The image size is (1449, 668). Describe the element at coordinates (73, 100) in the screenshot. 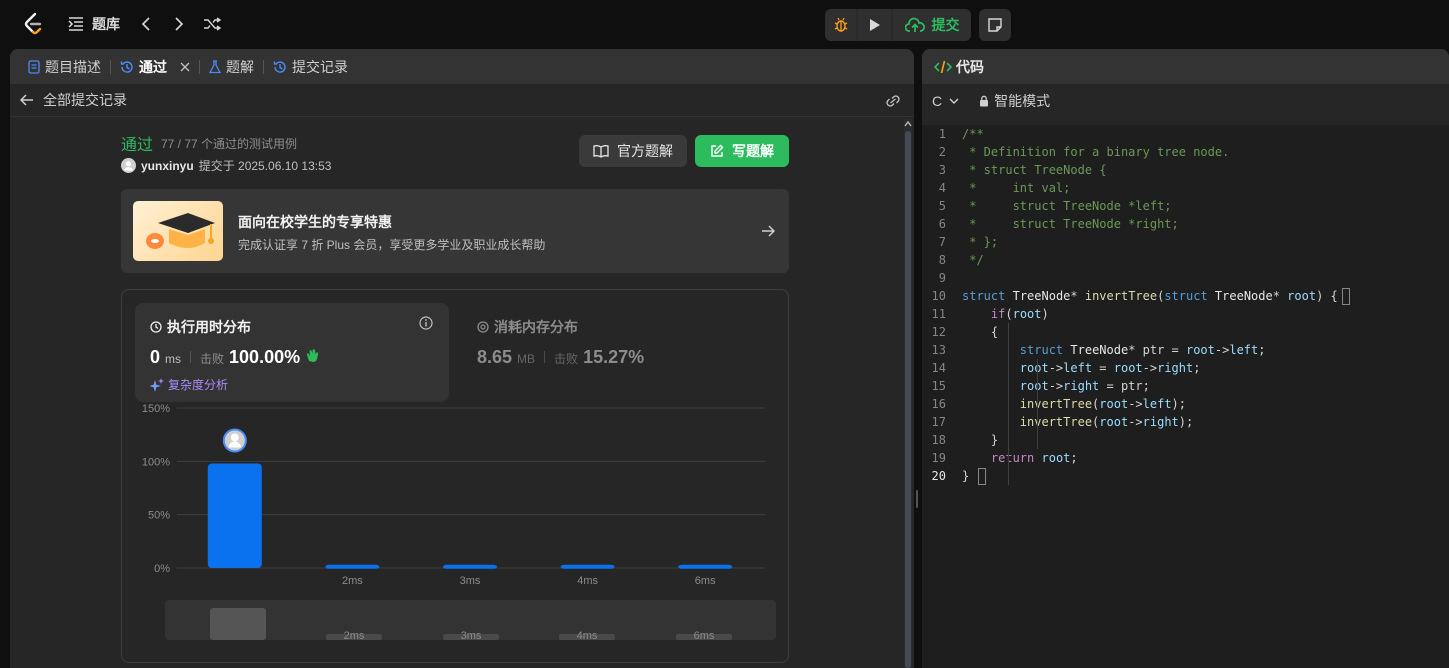

I see `back-to-submissions-button: 全部提交记录` at that location.